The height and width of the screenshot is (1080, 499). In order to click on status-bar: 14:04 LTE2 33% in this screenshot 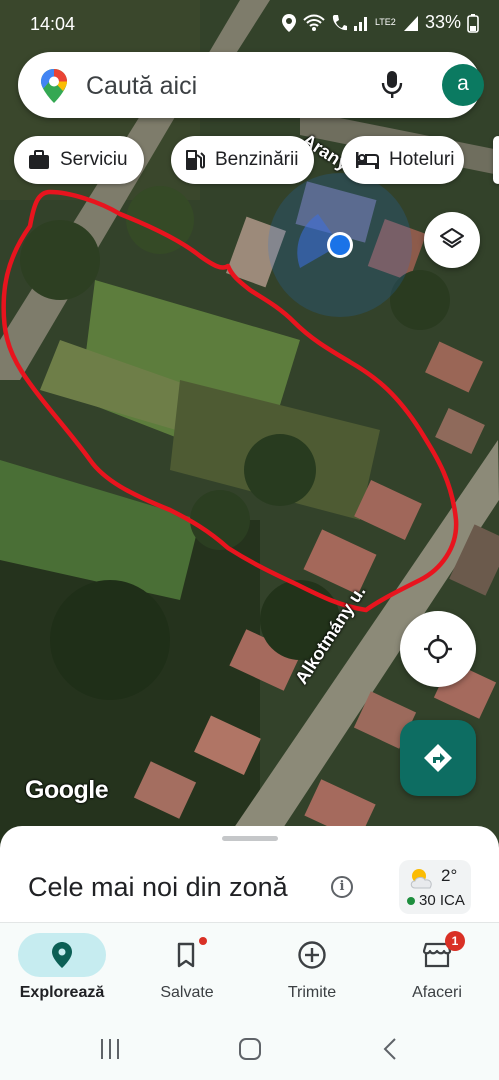, I will do `click(249, 24)`.